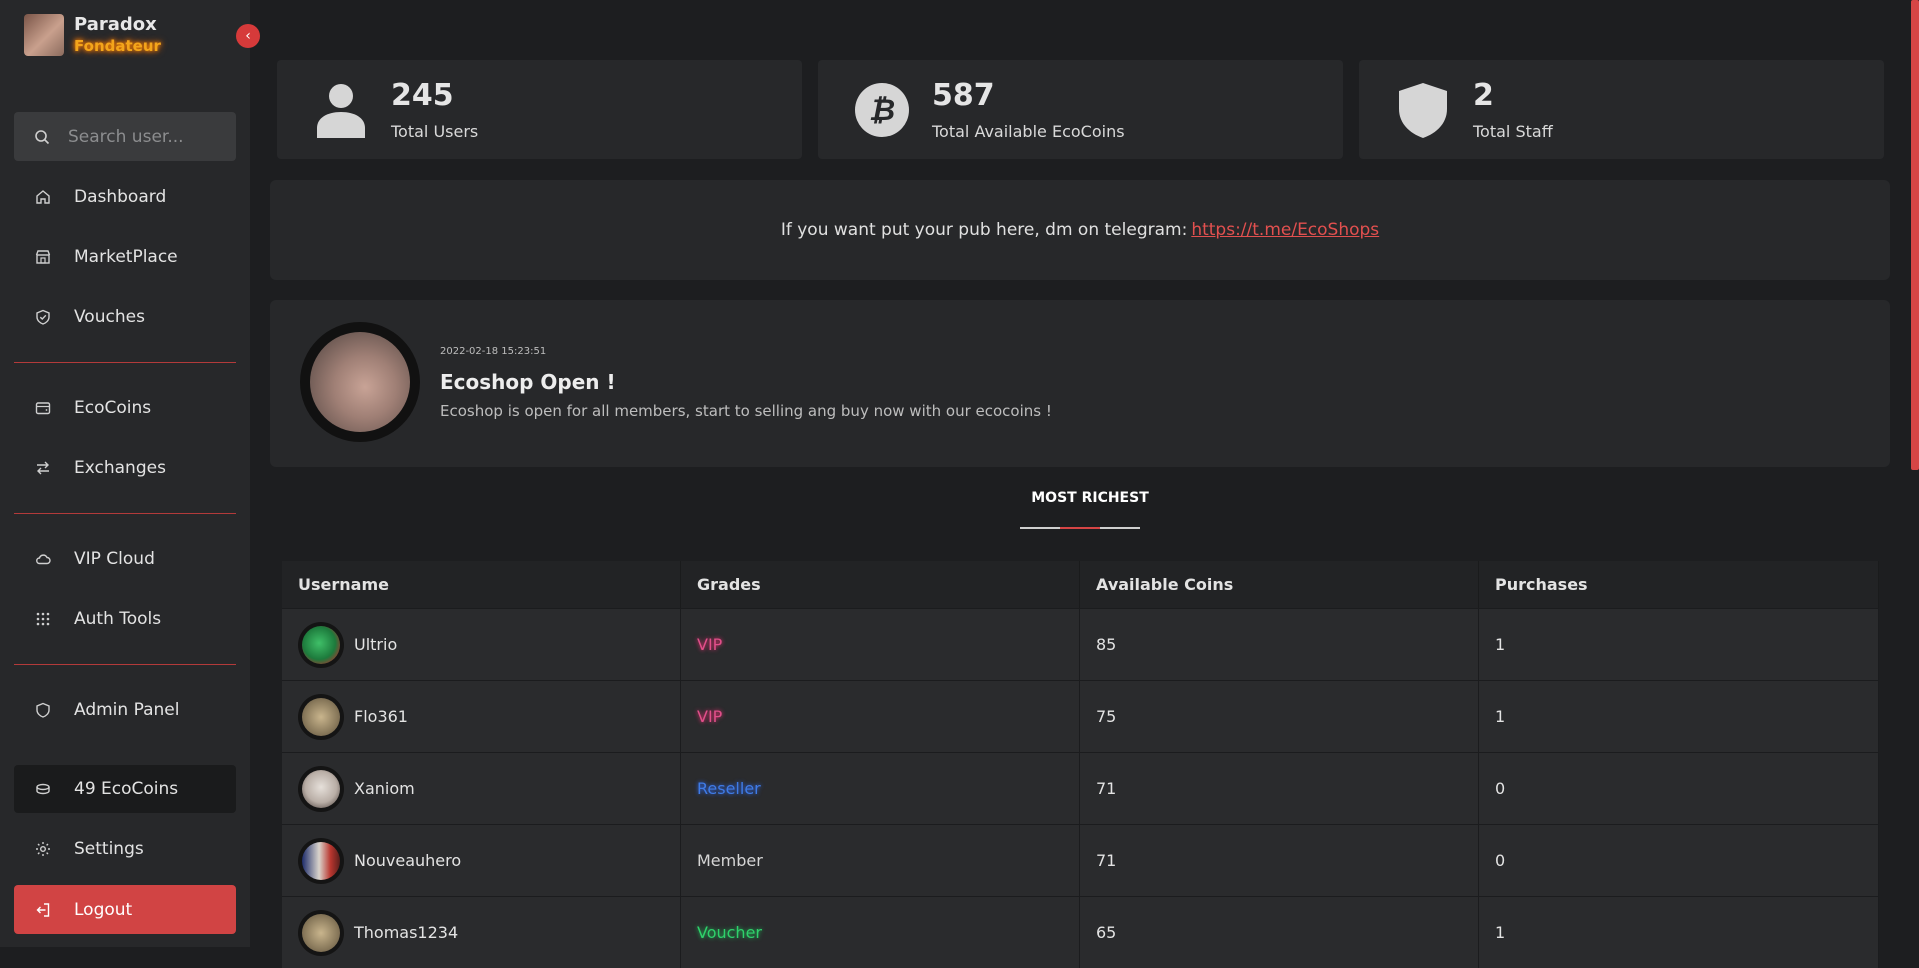 This screenshot has width=1919, height=968. What do you see at coordinates (1080, 644) in the screenshot?
I see `table-row: Ultrio VIP 85 1` at bounding box center [1080, 644].